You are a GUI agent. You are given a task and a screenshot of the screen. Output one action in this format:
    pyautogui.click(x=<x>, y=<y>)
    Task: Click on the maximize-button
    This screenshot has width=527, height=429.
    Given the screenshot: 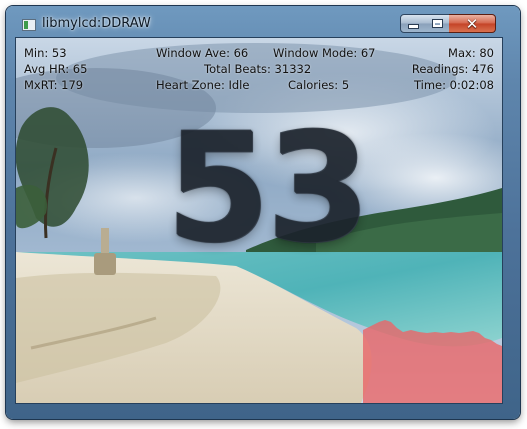 What is the action you would take?
    pyautogui.click(x=437, y=23)
    